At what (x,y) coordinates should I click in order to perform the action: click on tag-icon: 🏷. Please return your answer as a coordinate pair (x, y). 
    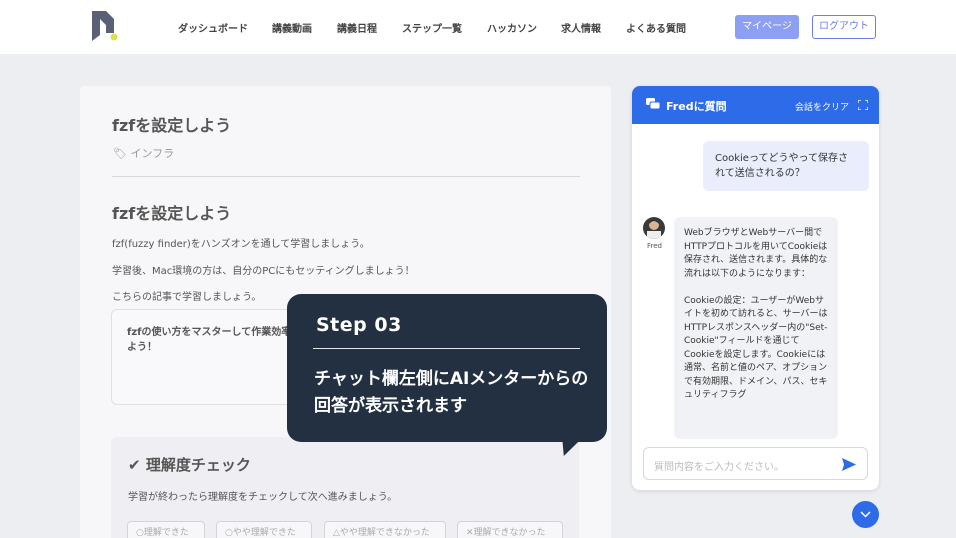
    Looking at the image, I should click on (122, 153).